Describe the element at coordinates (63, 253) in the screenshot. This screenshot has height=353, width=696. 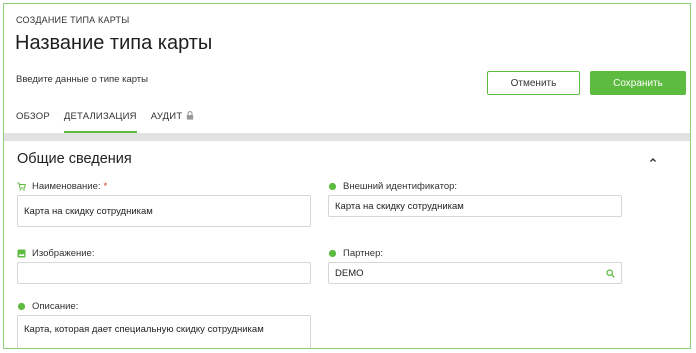
I see `image-label-text: Изображение:` at that location.